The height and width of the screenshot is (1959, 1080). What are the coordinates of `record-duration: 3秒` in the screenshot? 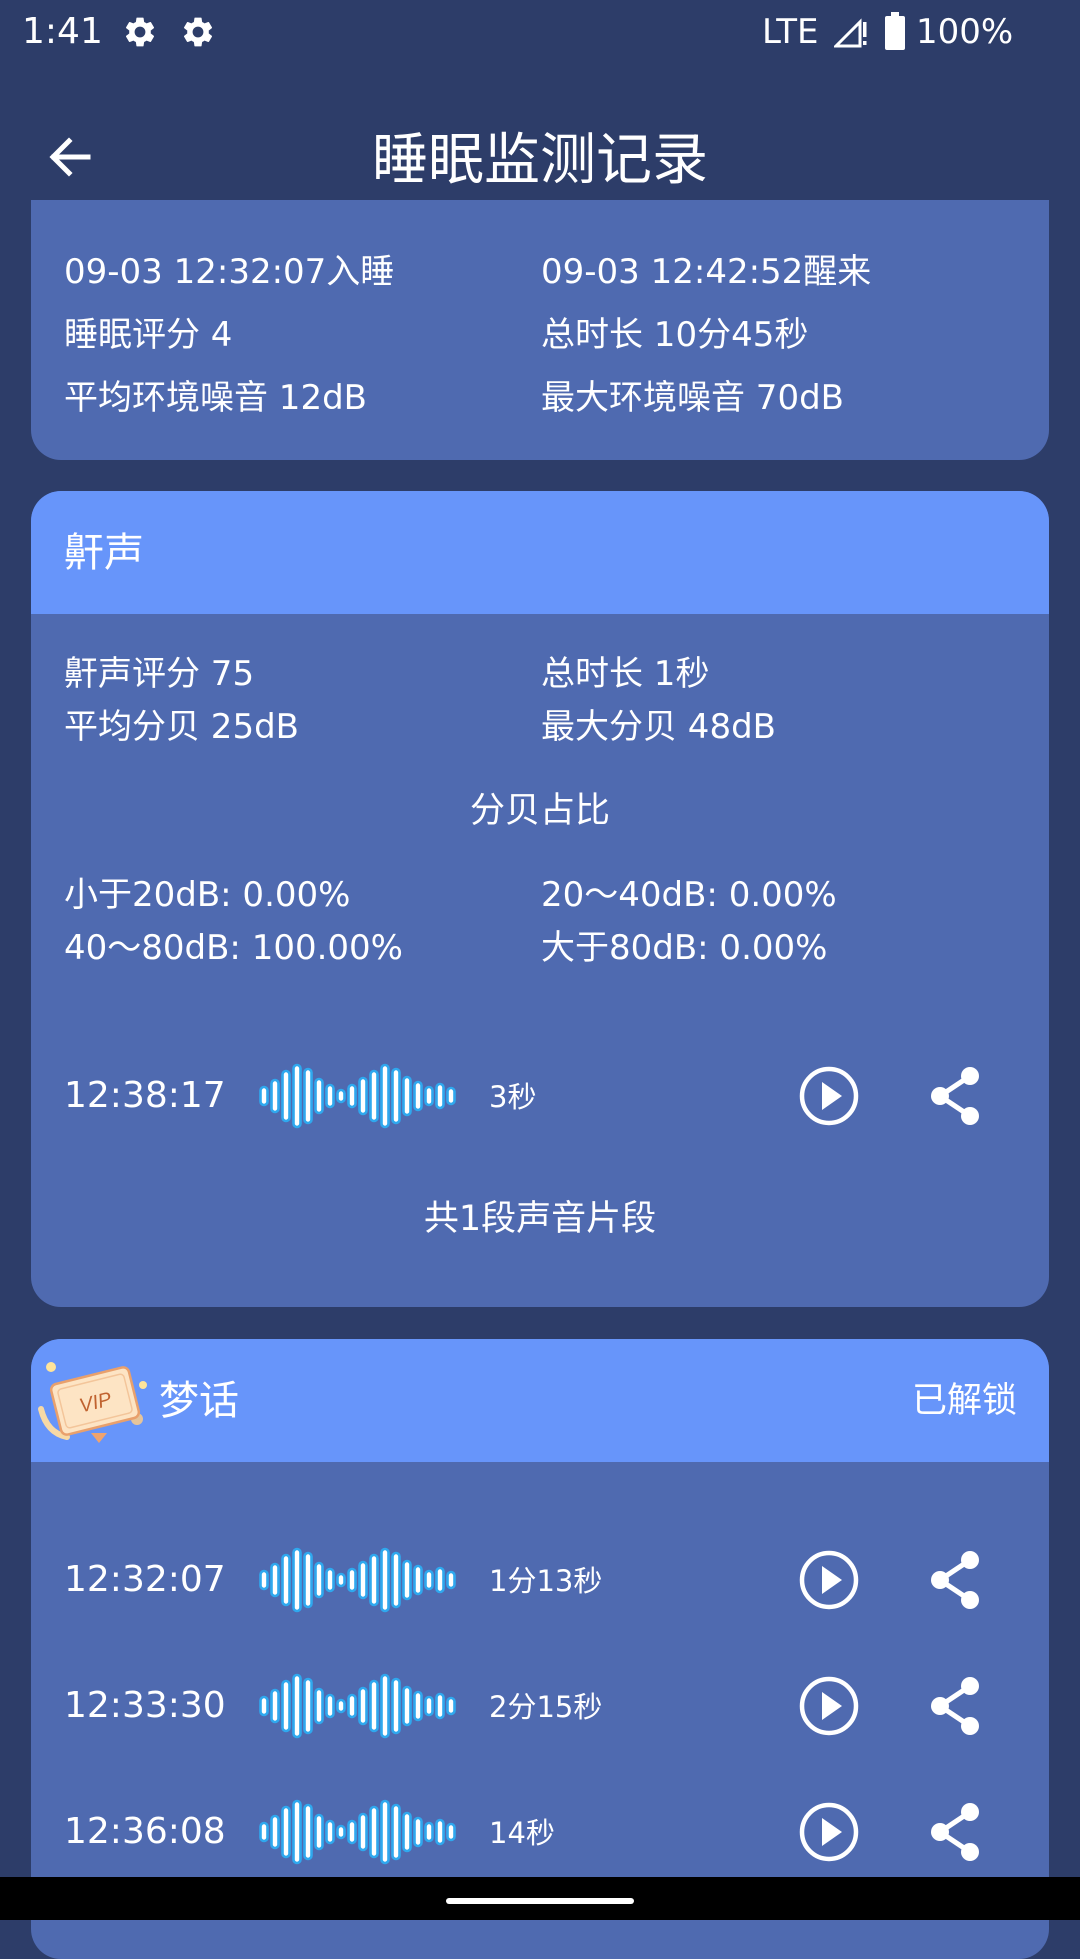 It's located at (513, 1097).